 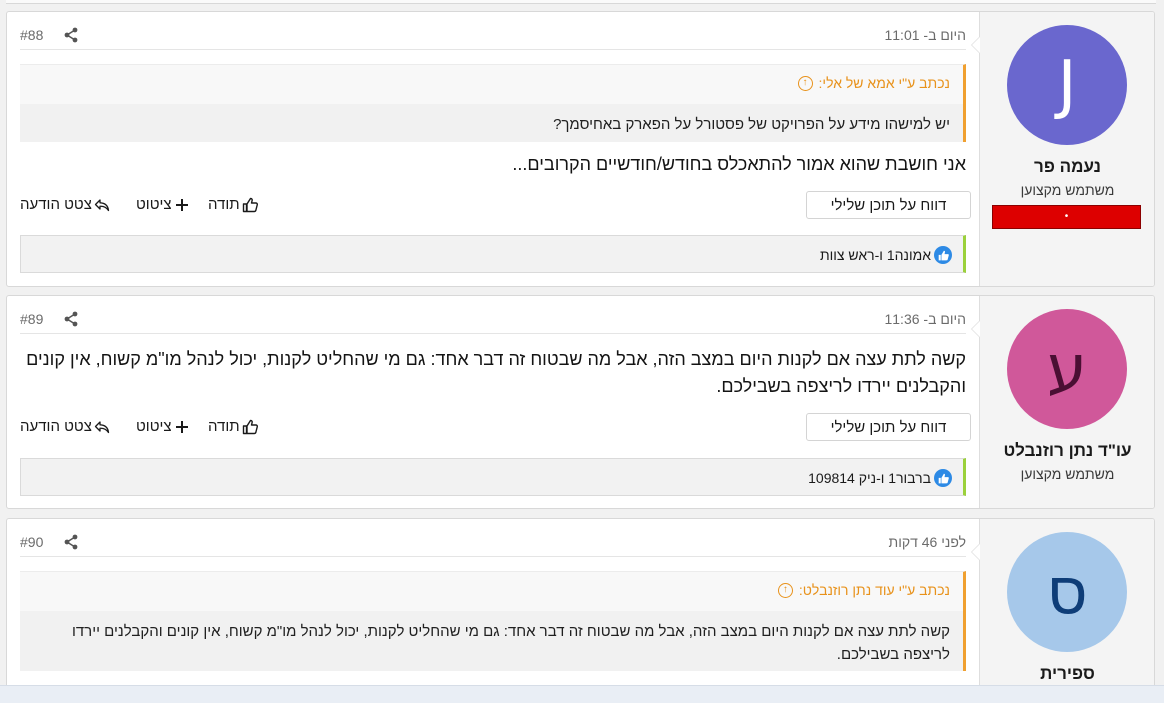 What do you see at coordinates (493, 254) in the screenshot?
I see `likes-bar: אמונה1 ו-ראש צוות` at bounding box center [493, 254].